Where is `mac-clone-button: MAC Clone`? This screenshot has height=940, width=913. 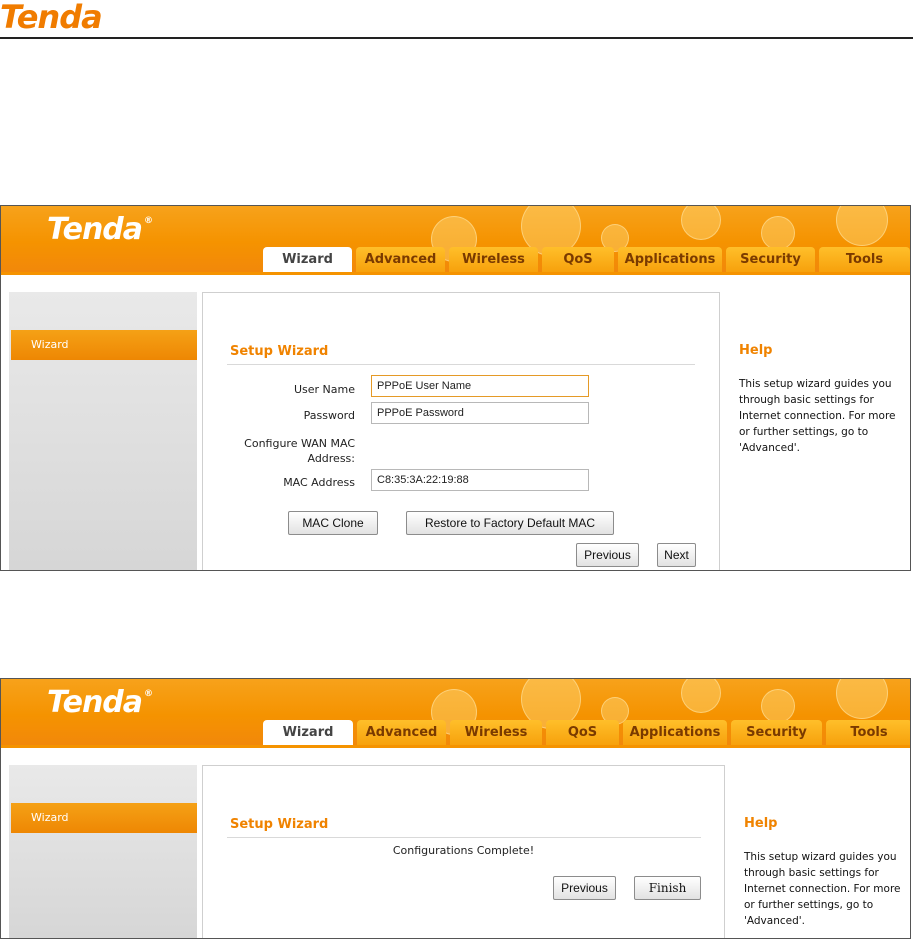 mac-clone-button: MAC Clone is located at coordinates (333, 523).